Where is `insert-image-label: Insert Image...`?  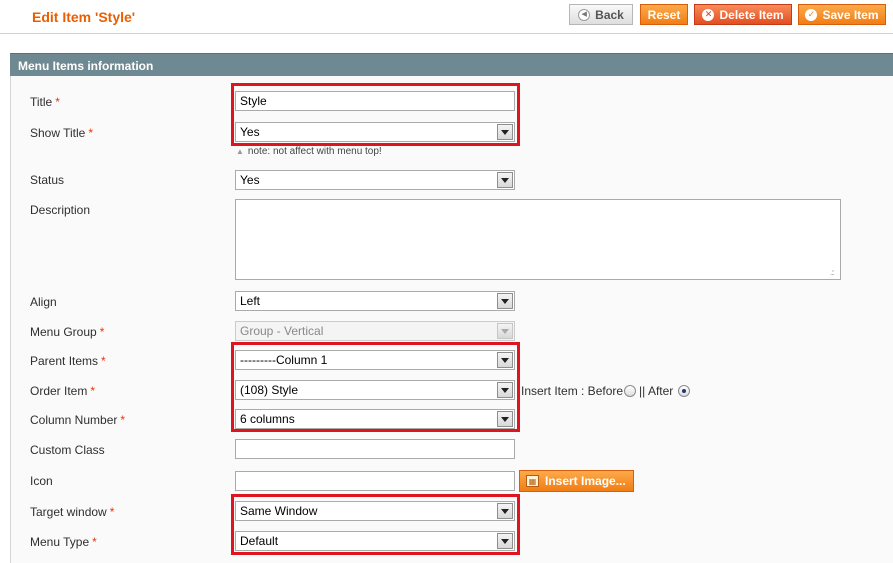 insert-image-label: Insert Image... is located at coordinates (585, 481).